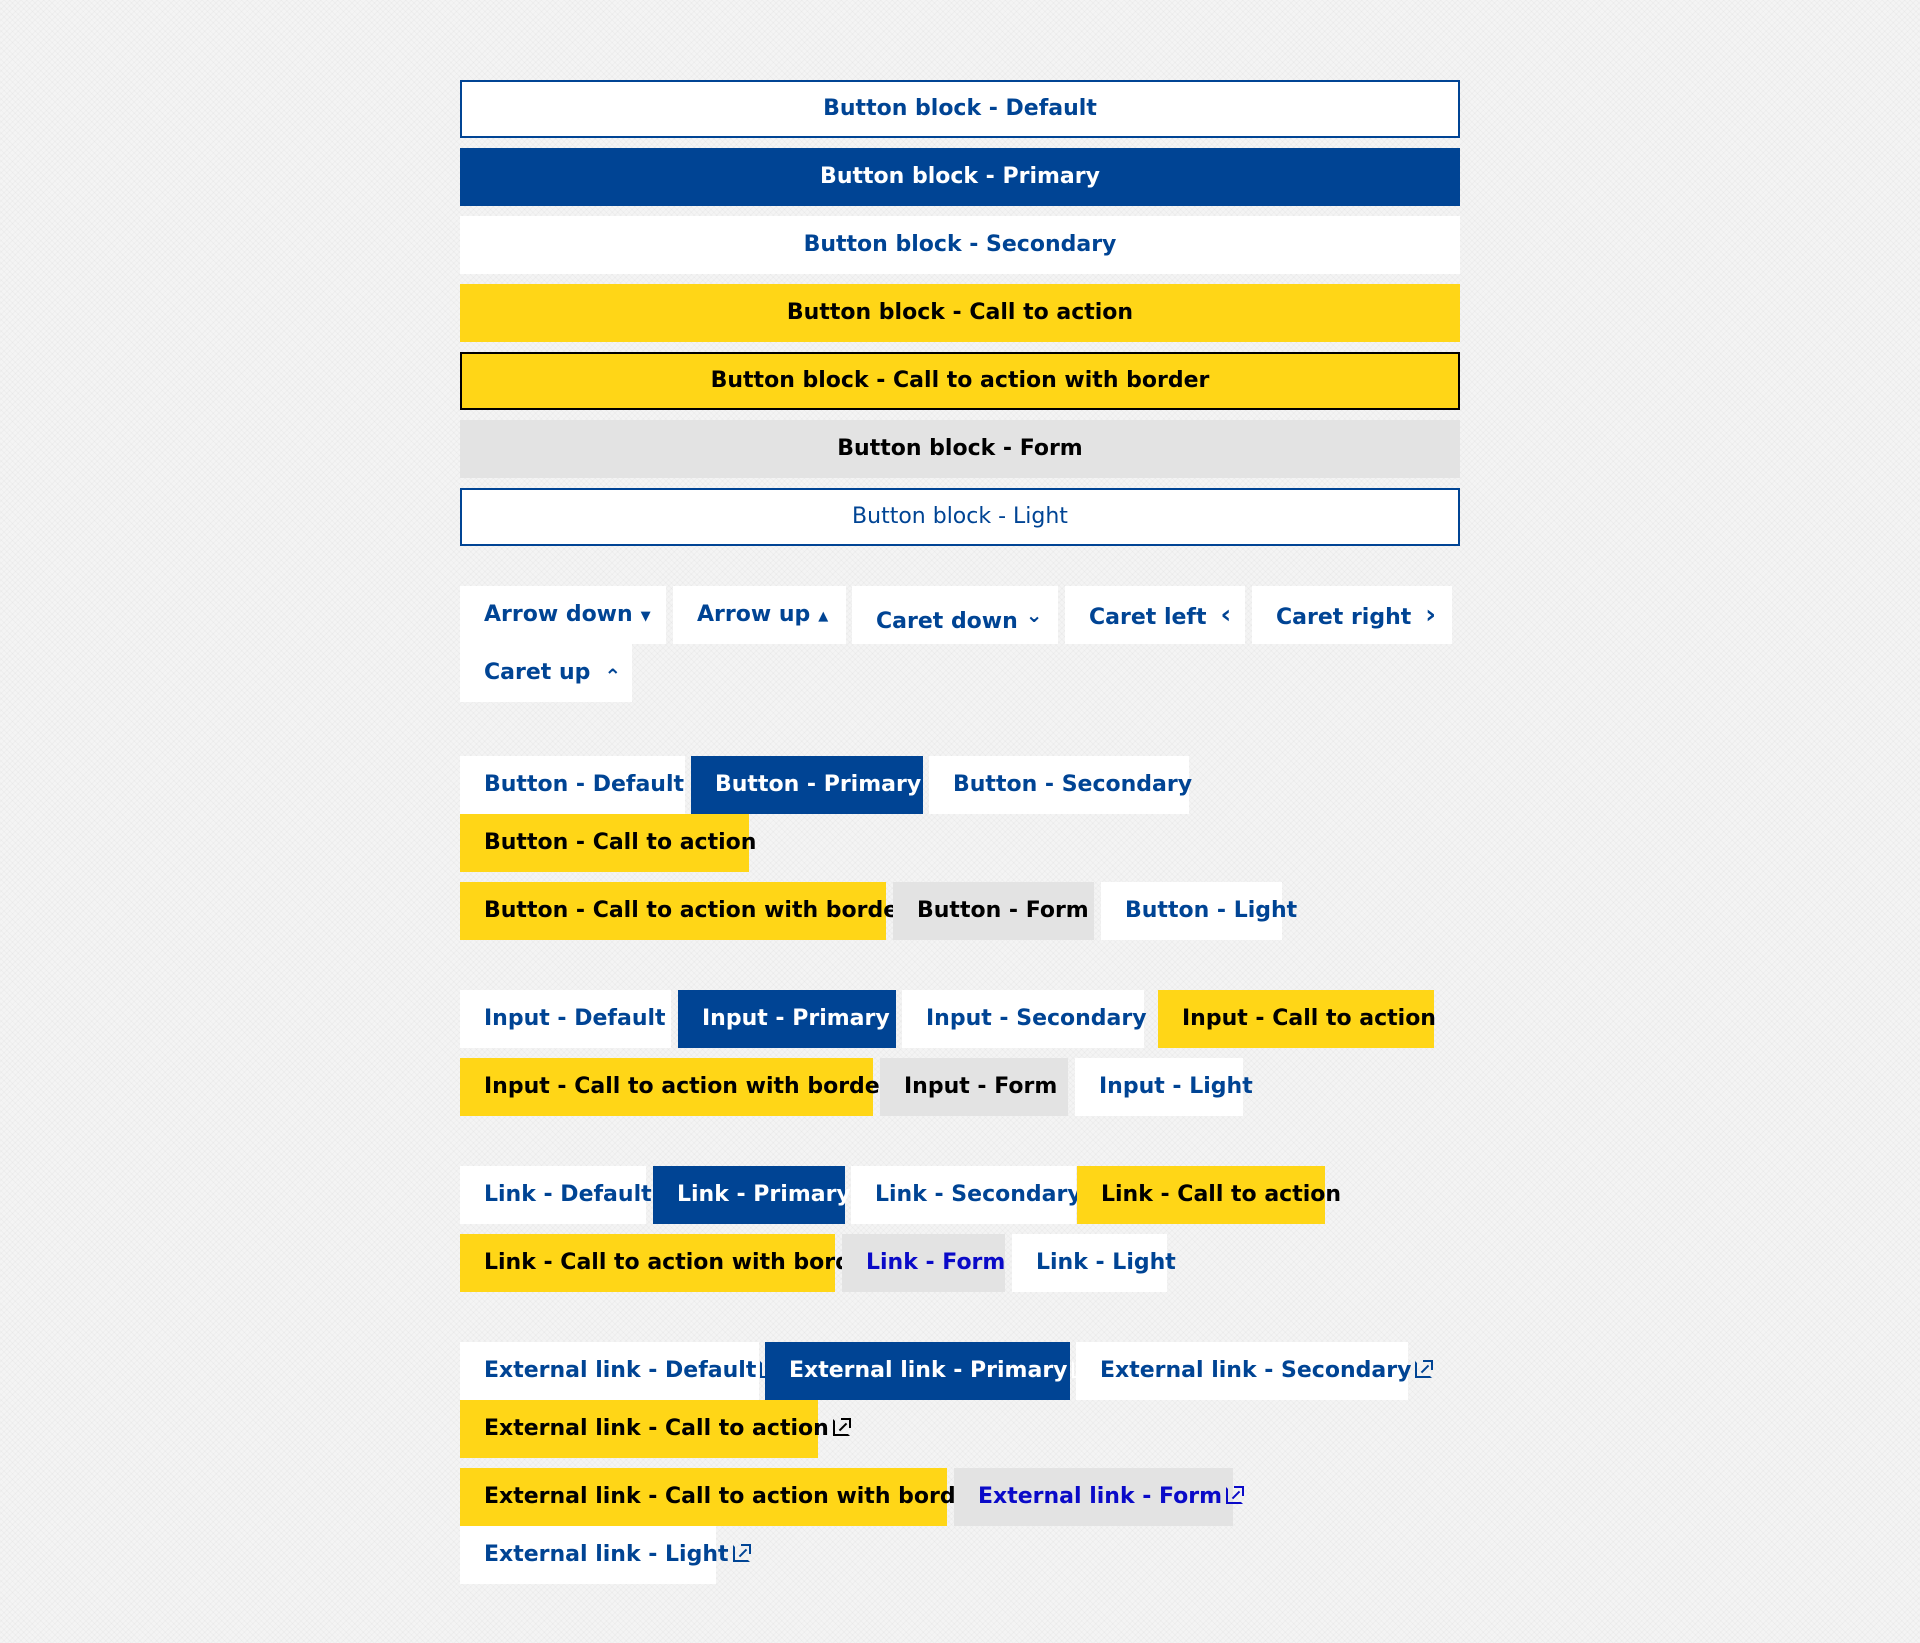 Image resolution: width=1920 pixels, height=1643 pixels. I want to click on caret-down-icon: ⌄, so click(1034, 615).